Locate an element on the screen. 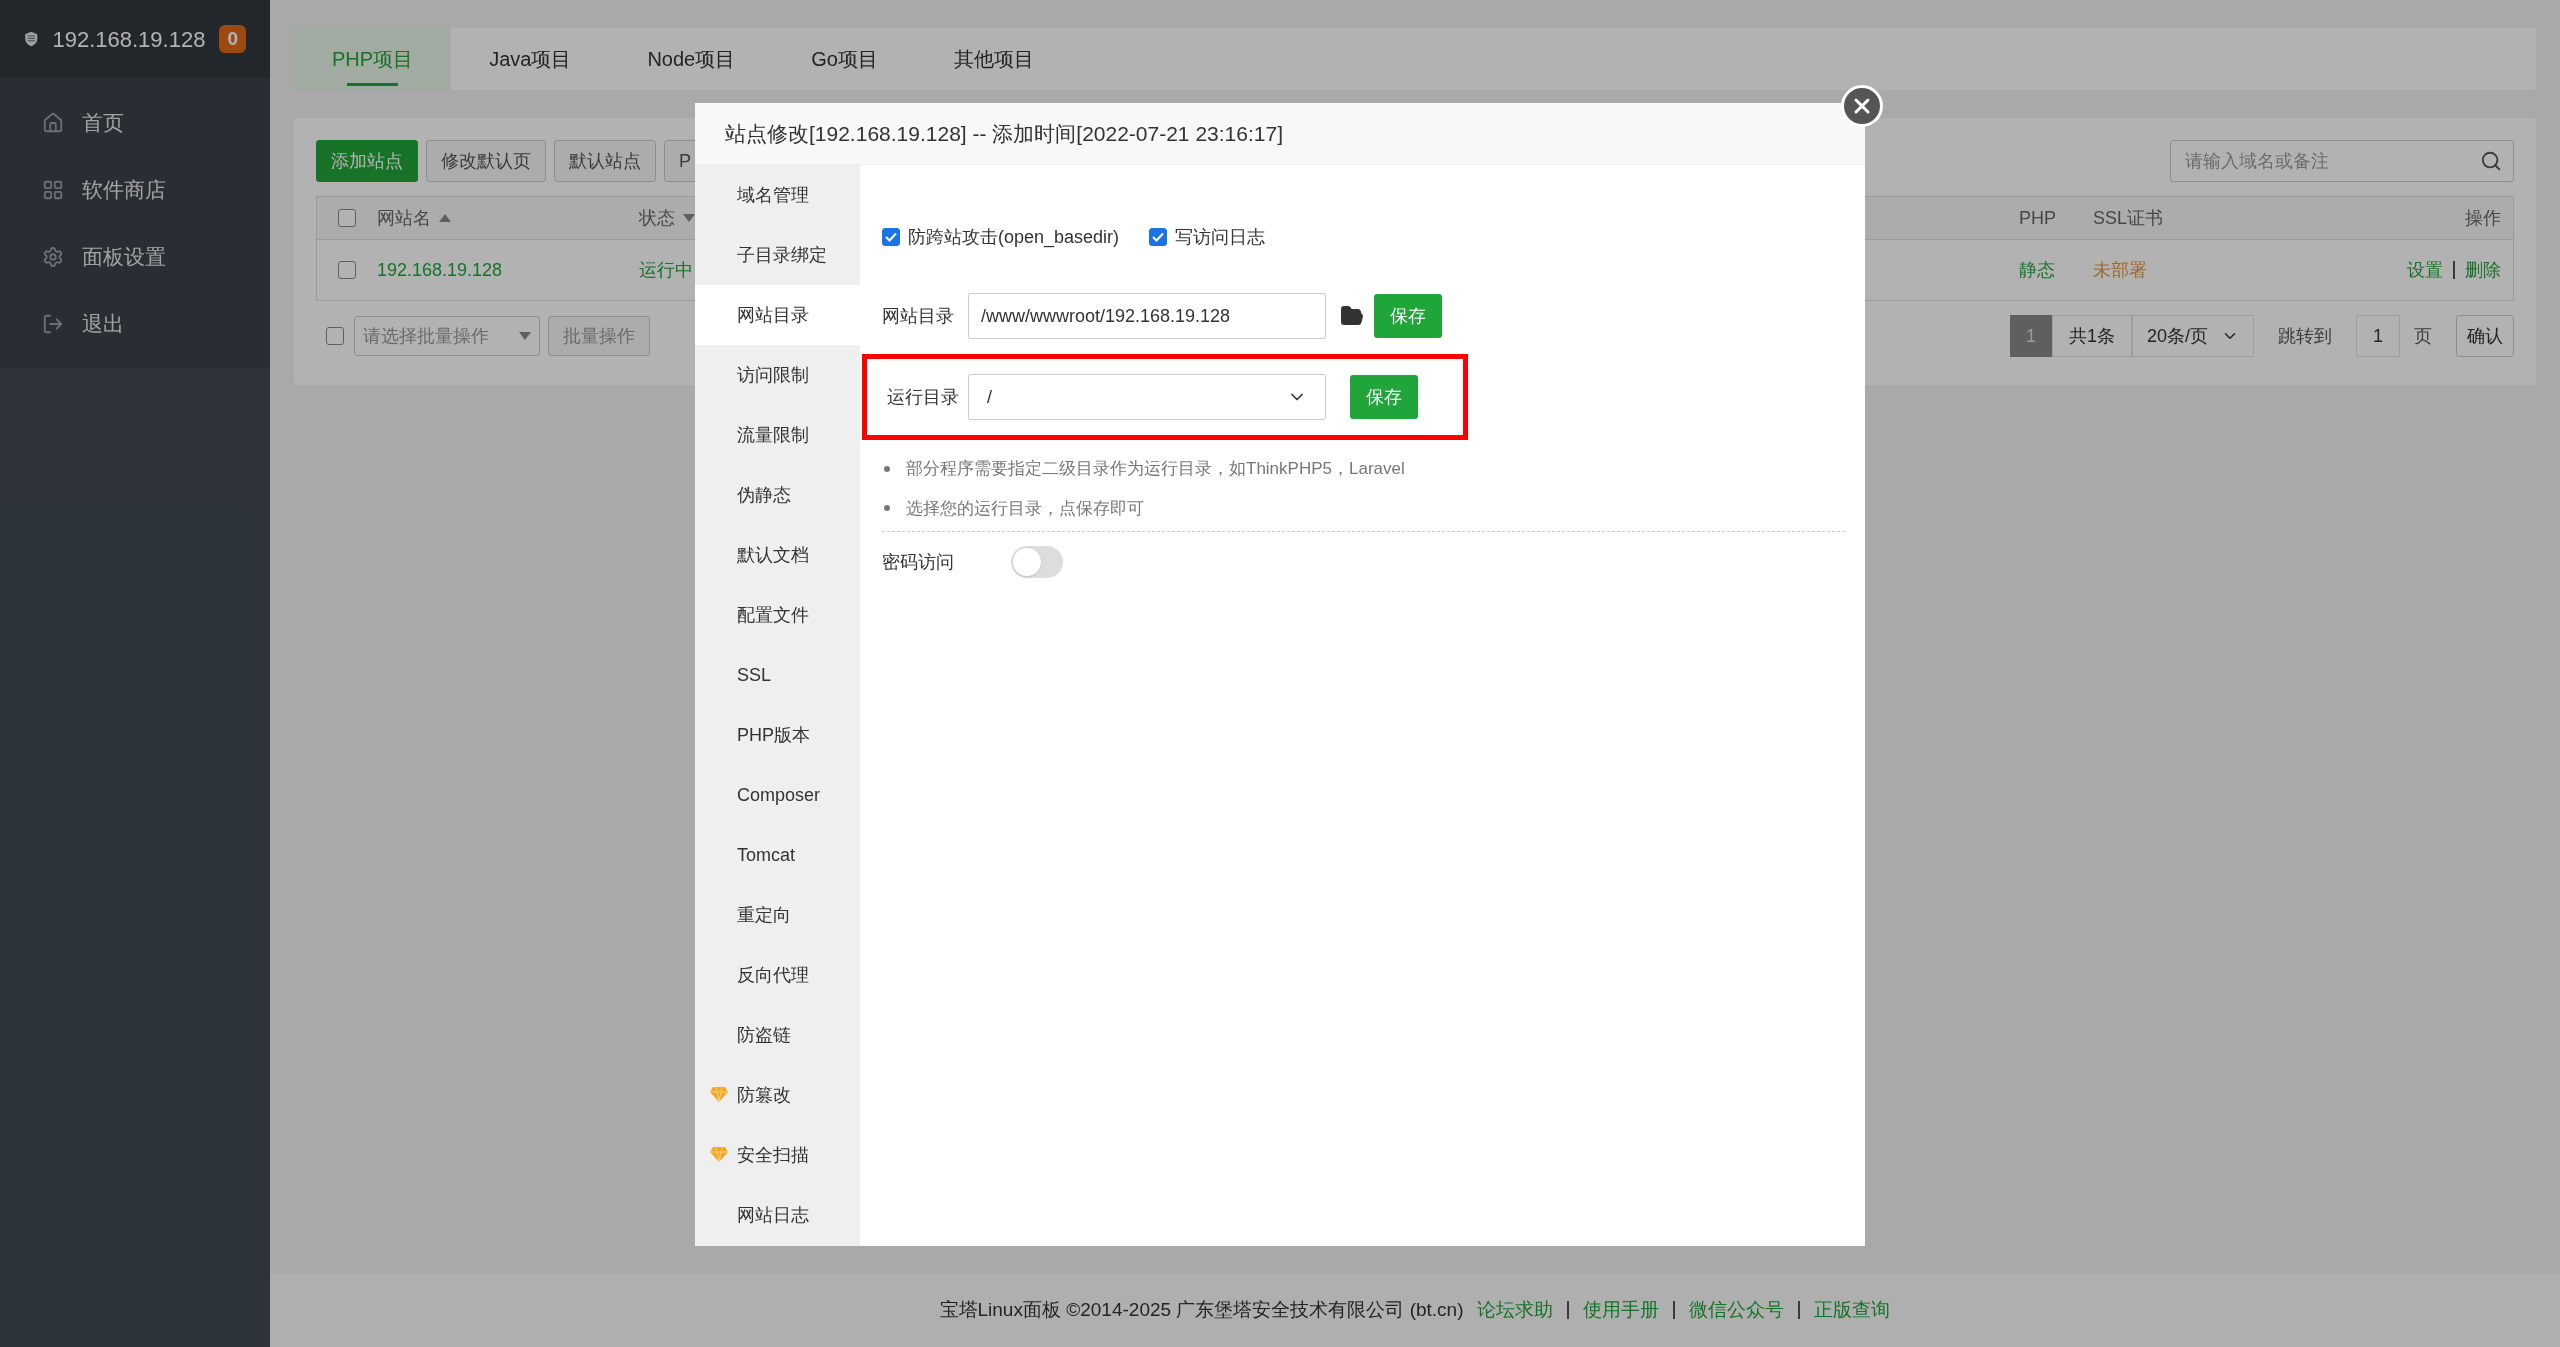  total-count: 共1条 is located at coordinates (2092, 336).